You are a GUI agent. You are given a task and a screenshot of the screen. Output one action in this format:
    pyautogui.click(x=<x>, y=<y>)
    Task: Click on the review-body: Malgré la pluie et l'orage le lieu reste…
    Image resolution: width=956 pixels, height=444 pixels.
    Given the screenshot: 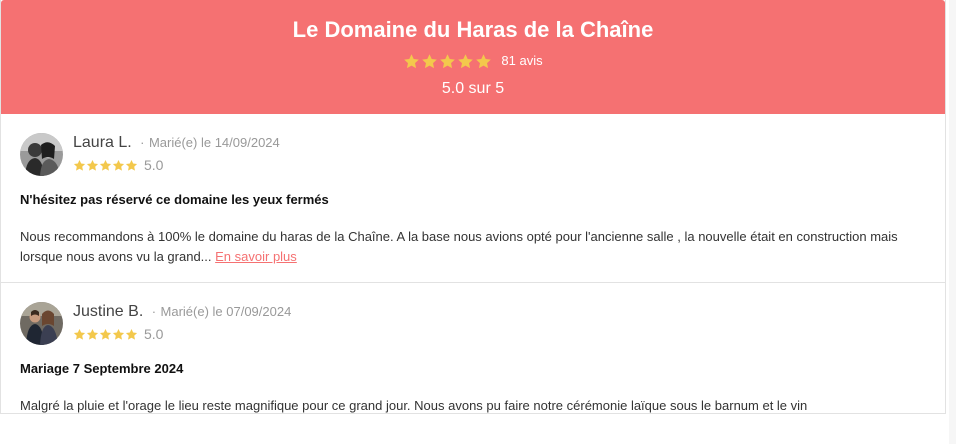 What is the action you would take?
    pyautogui.click(x=414, y=405)
    